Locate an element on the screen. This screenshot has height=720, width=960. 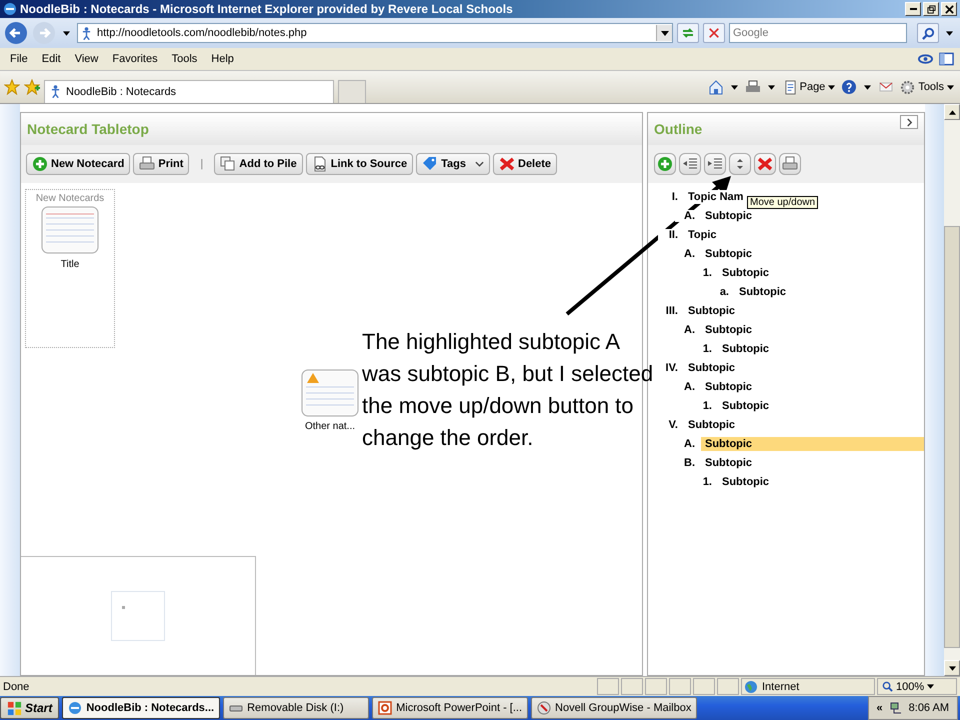
delete-button: Delete is located at coordinates (525, 164).